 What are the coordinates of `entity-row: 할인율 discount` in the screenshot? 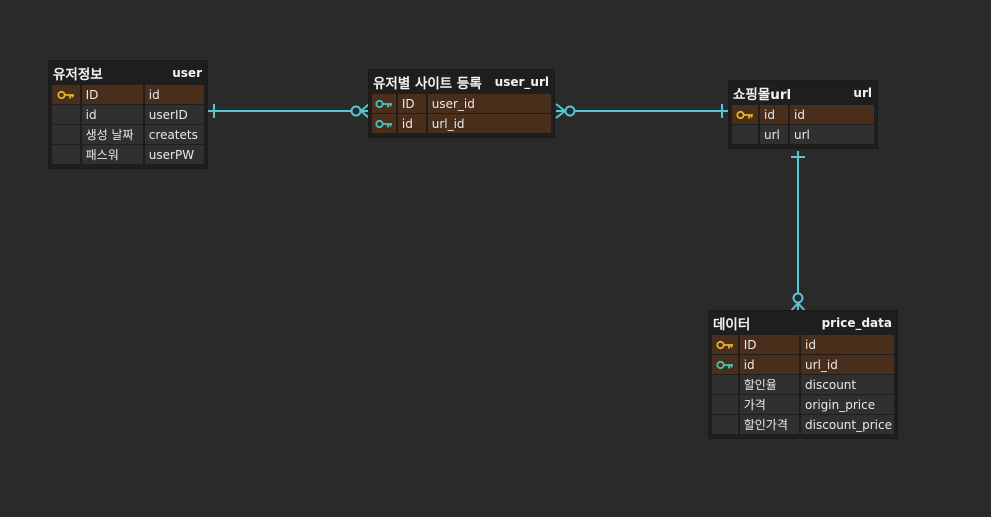 It's located at (803, 384).